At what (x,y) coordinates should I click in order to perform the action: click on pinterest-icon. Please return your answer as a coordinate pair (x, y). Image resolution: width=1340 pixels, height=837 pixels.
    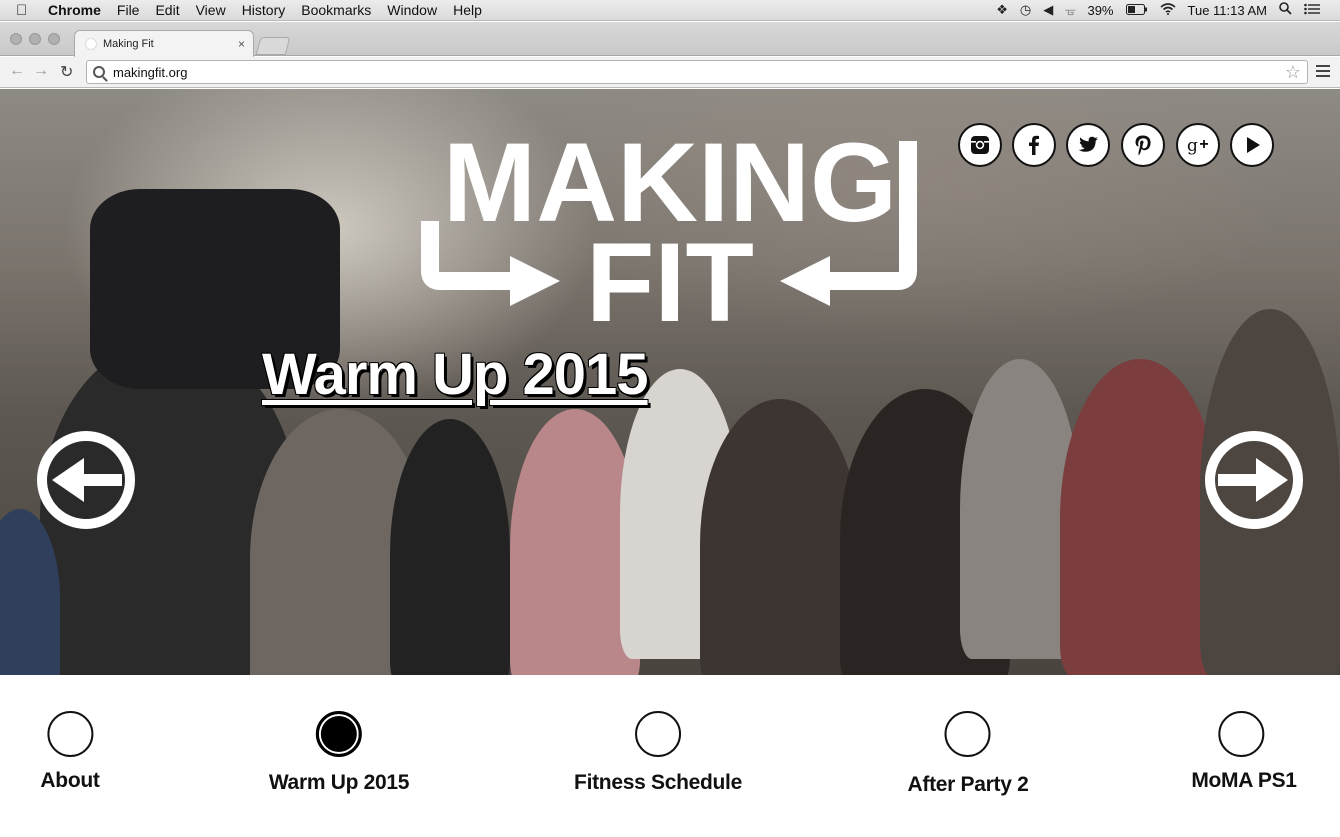
    Looking at the image, I should click on (1143, 145).